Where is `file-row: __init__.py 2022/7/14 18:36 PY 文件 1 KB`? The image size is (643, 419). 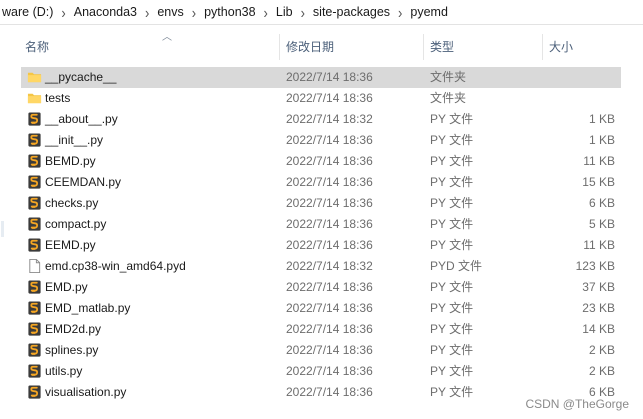
file-row: __init__.py 2022/7/14 18:36 PY 文件 1 KB is located at coordinates (330, 140).